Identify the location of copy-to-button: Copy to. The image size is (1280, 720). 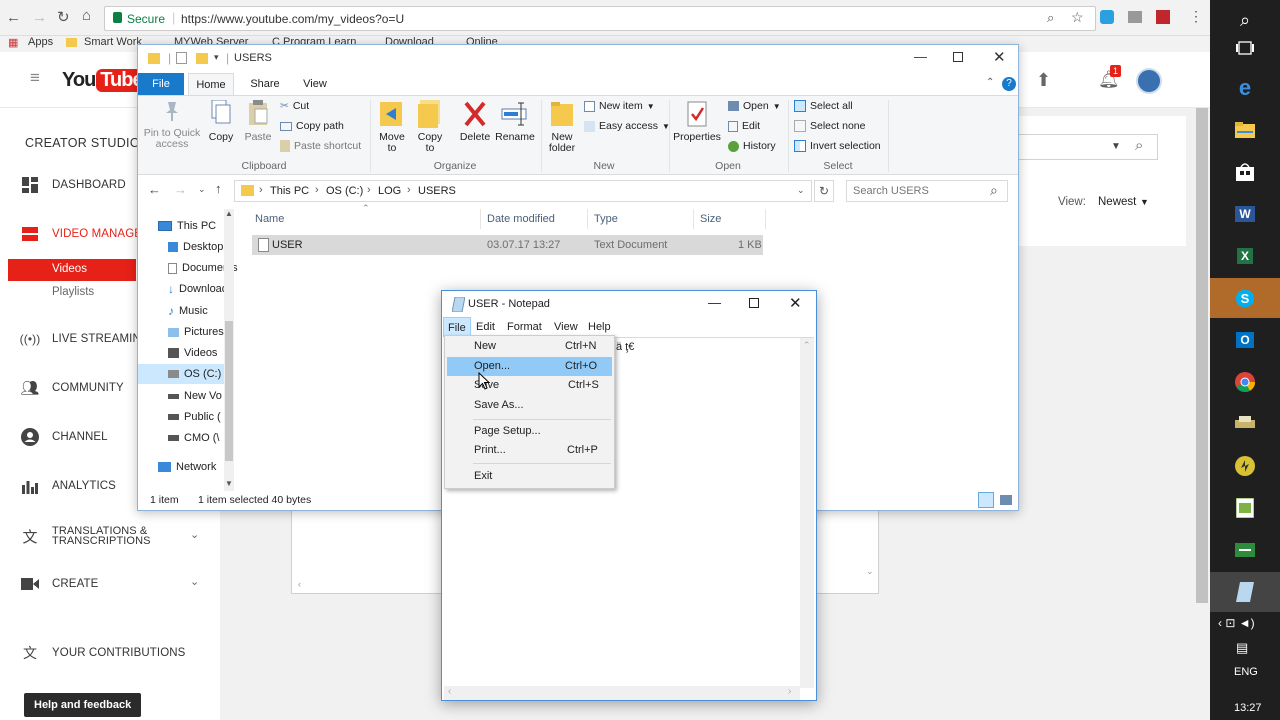
(430, 127).